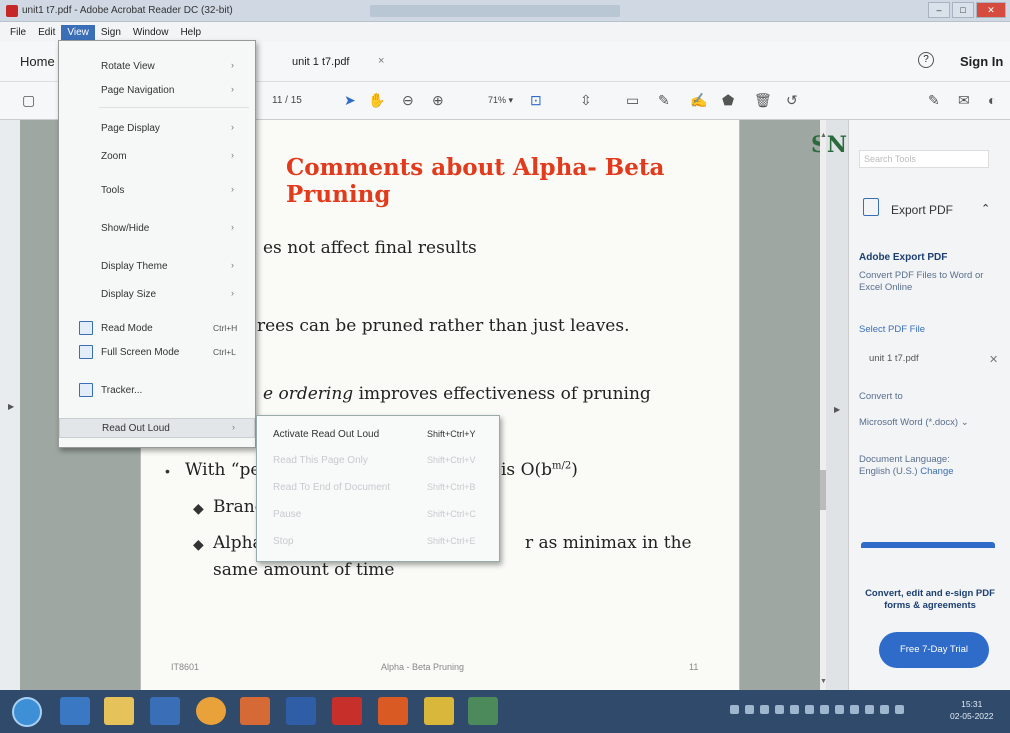 The height and width of the screenshot is (733, 1010). Describe the element at coordinates (664, 100) in the screenshot. I see `pen-icon: ✎` at that location.